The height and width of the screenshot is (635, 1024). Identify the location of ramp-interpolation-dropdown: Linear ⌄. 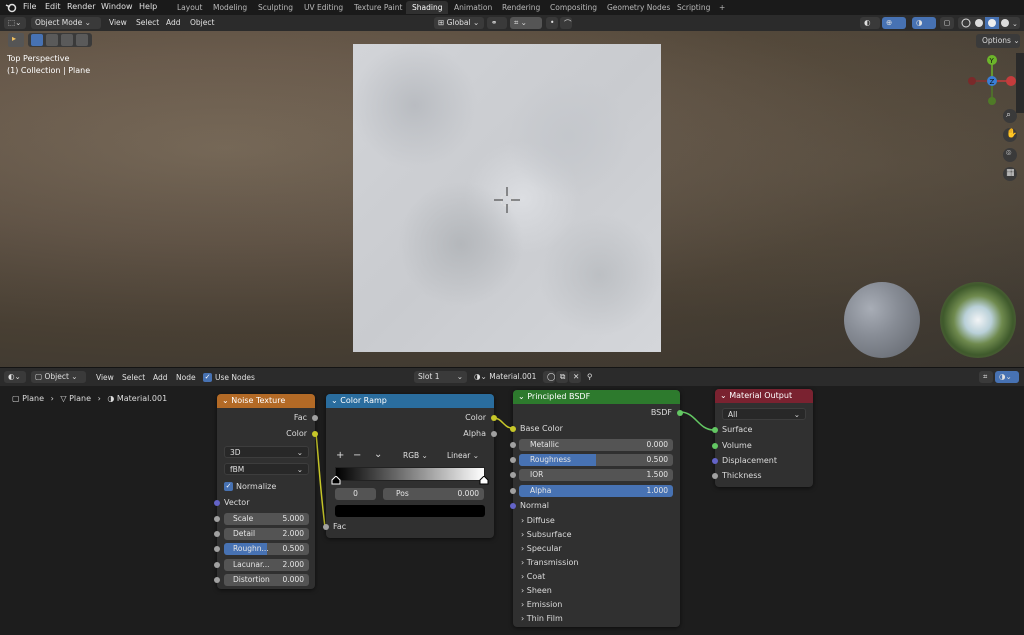
(464, 456).